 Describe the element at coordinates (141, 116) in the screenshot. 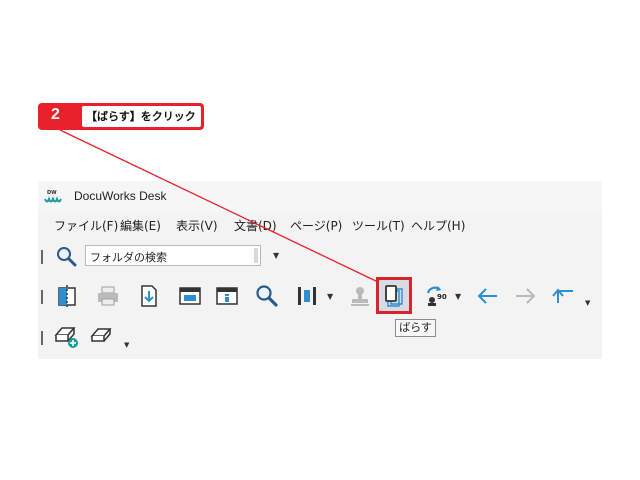

I see `step-instruction: 【ばらす】をクリック` at that location.